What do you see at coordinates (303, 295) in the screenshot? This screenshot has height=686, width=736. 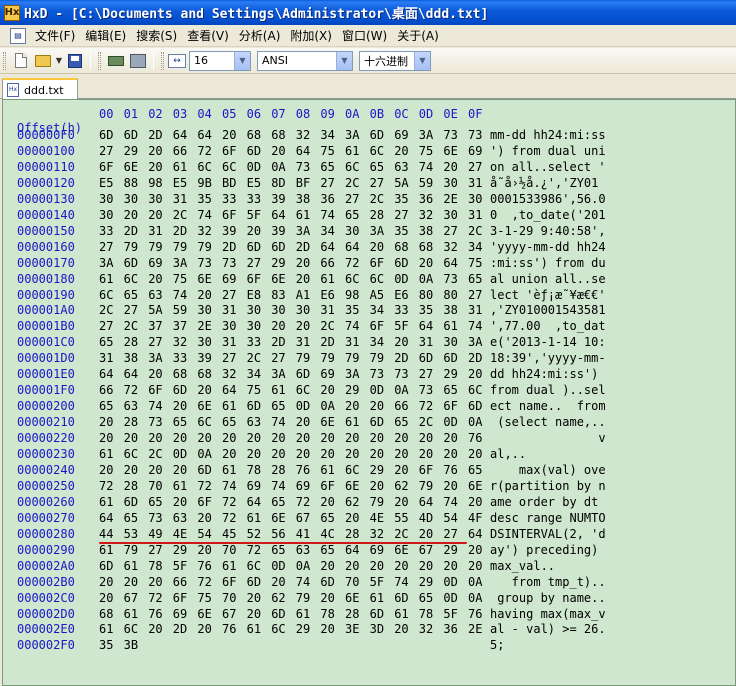 I see `hex-byte: A1` at bounding box center [303, 295].